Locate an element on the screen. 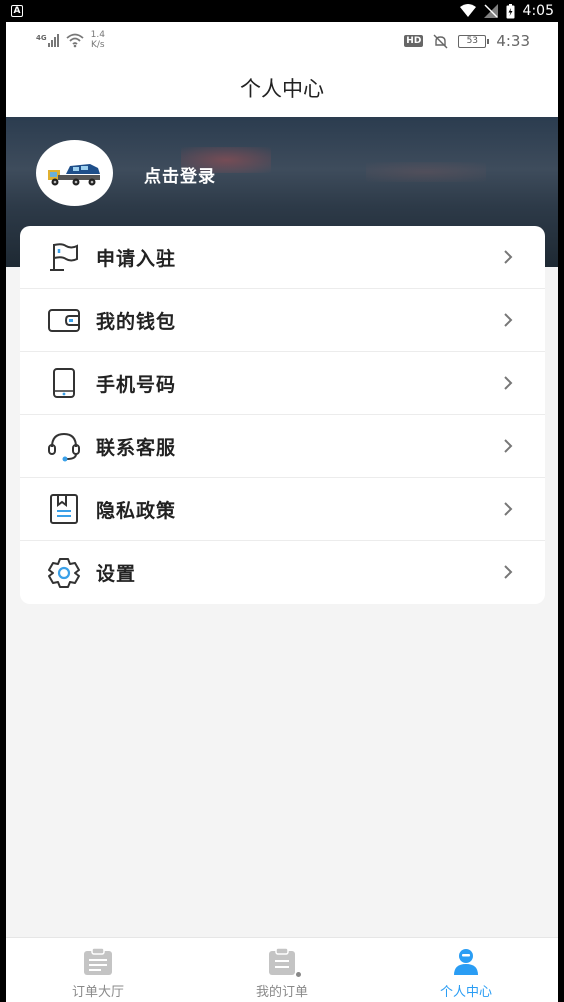  system-time: 4:05 is located at coordinates (538, 11).